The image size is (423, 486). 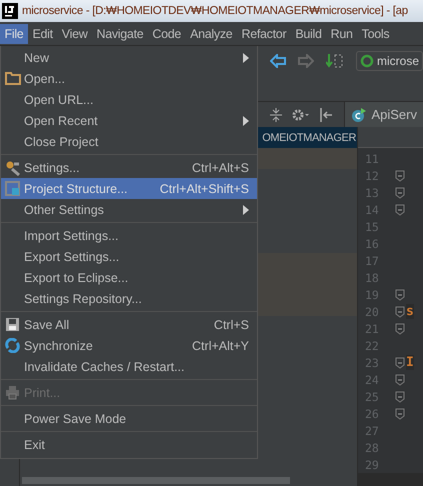 I want to click on menu-bar-item: Tools, so click(x=375, y=34).